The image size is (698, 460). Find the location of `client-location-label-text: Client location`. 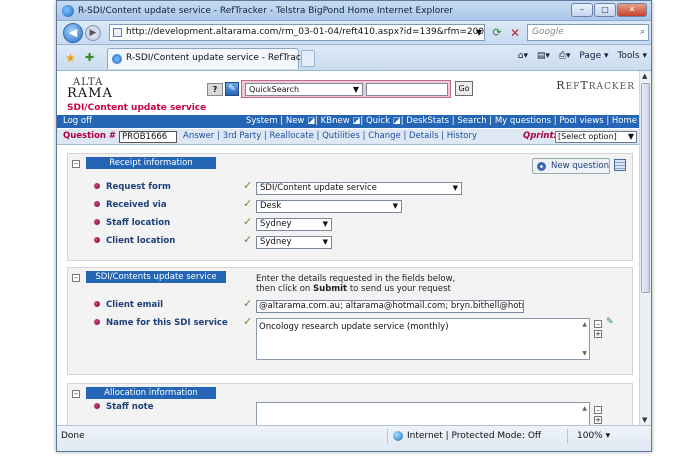

client-location-label-text: Client location is located at coordinates (141, 241).